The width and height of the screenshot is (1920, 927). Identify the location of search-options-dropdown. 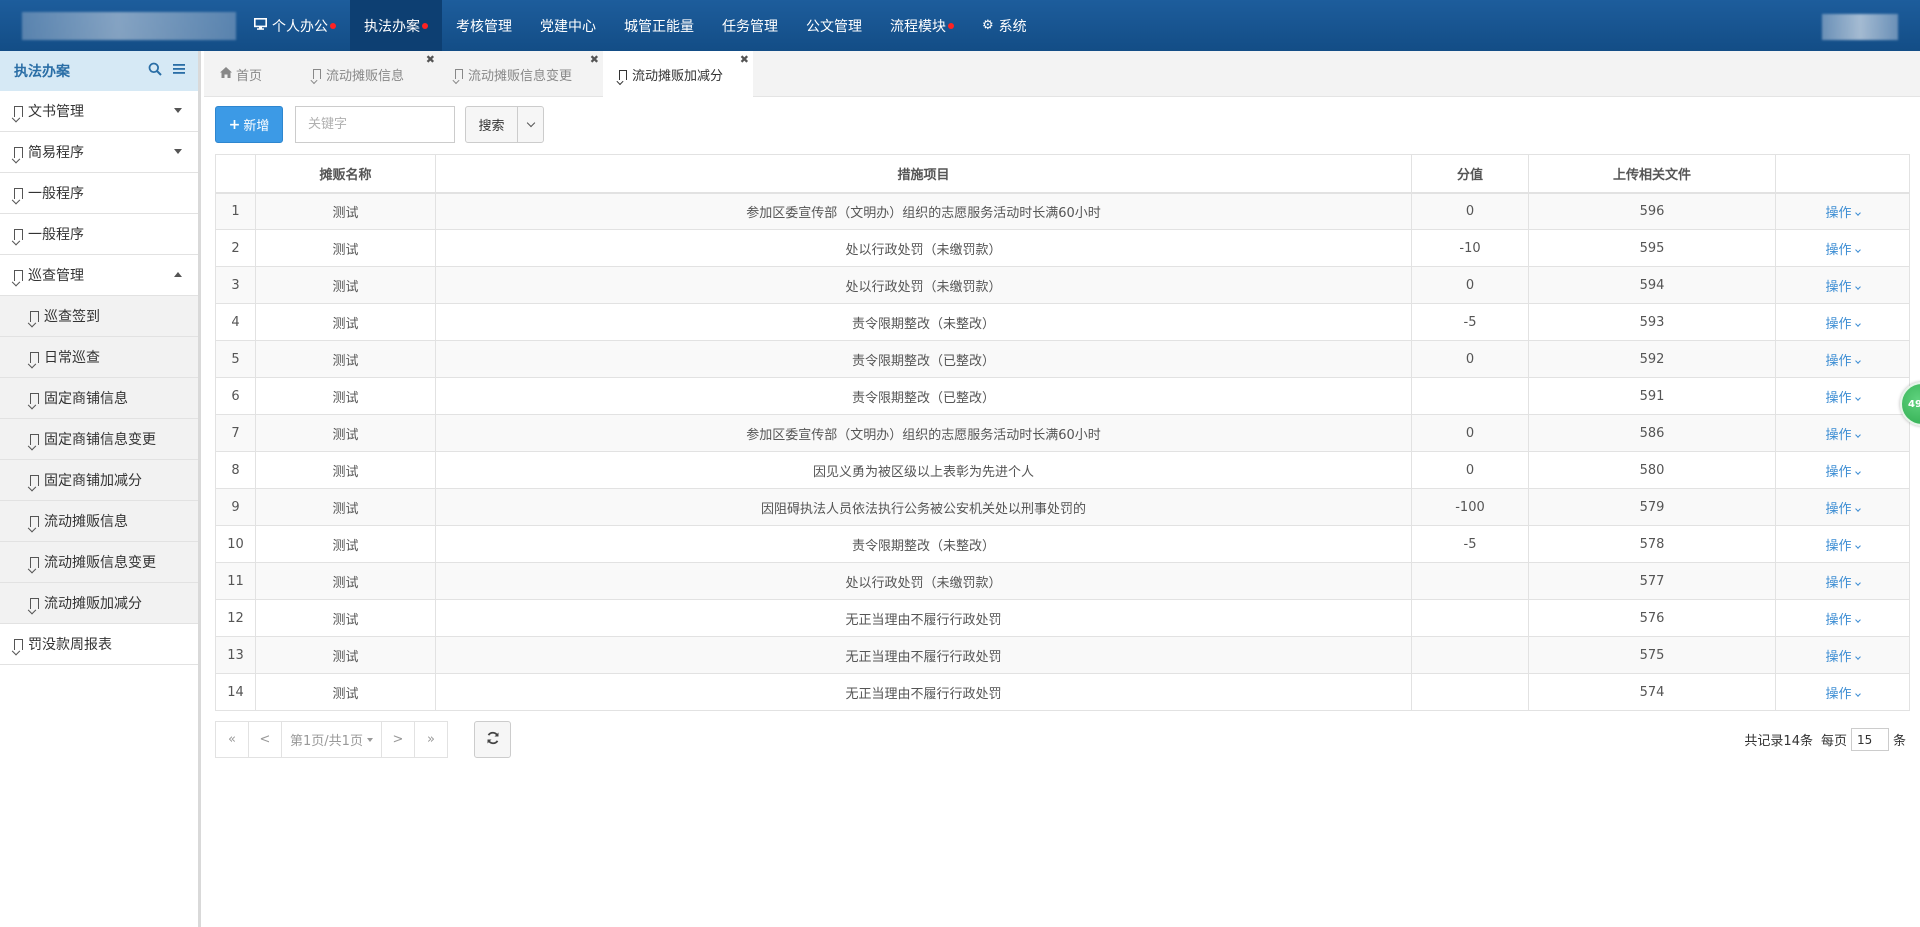
(530, 124).